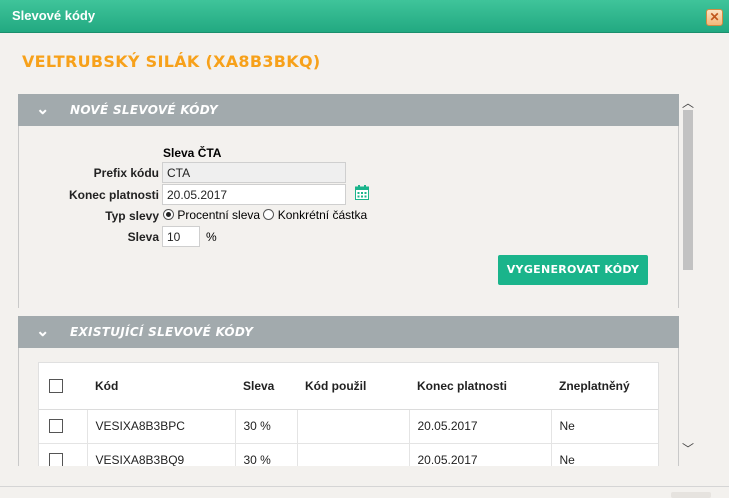 Image resolution: width=729 pixels, height=498 pixels. I want to click on scrollbar-thumb, so click(688, 190).